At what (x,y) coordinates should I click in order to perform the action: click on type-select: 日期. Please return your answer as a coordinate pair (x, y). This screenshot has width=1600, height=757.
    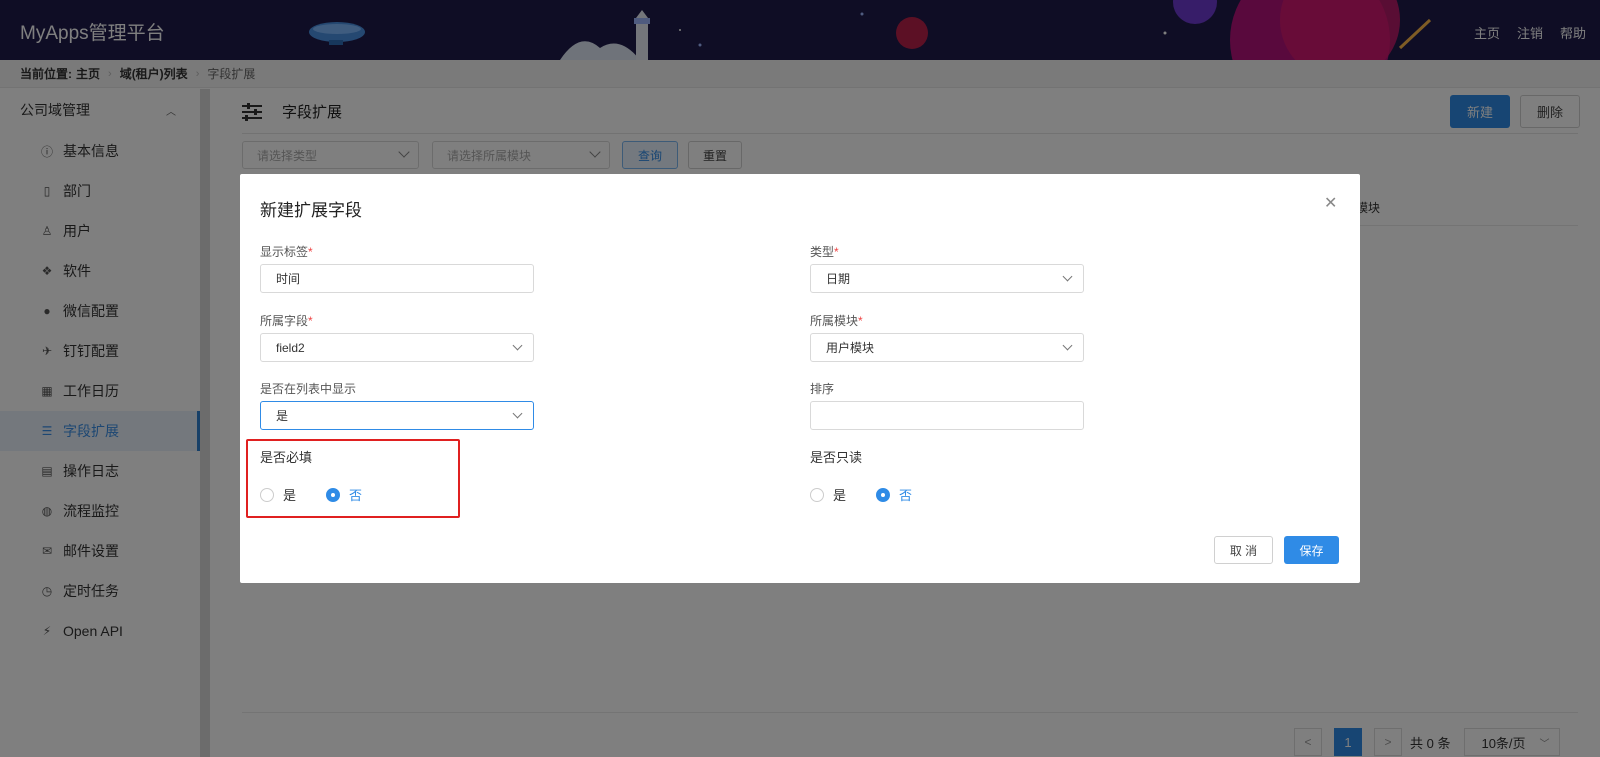
    Looking at the image, I should click on (947, 278).